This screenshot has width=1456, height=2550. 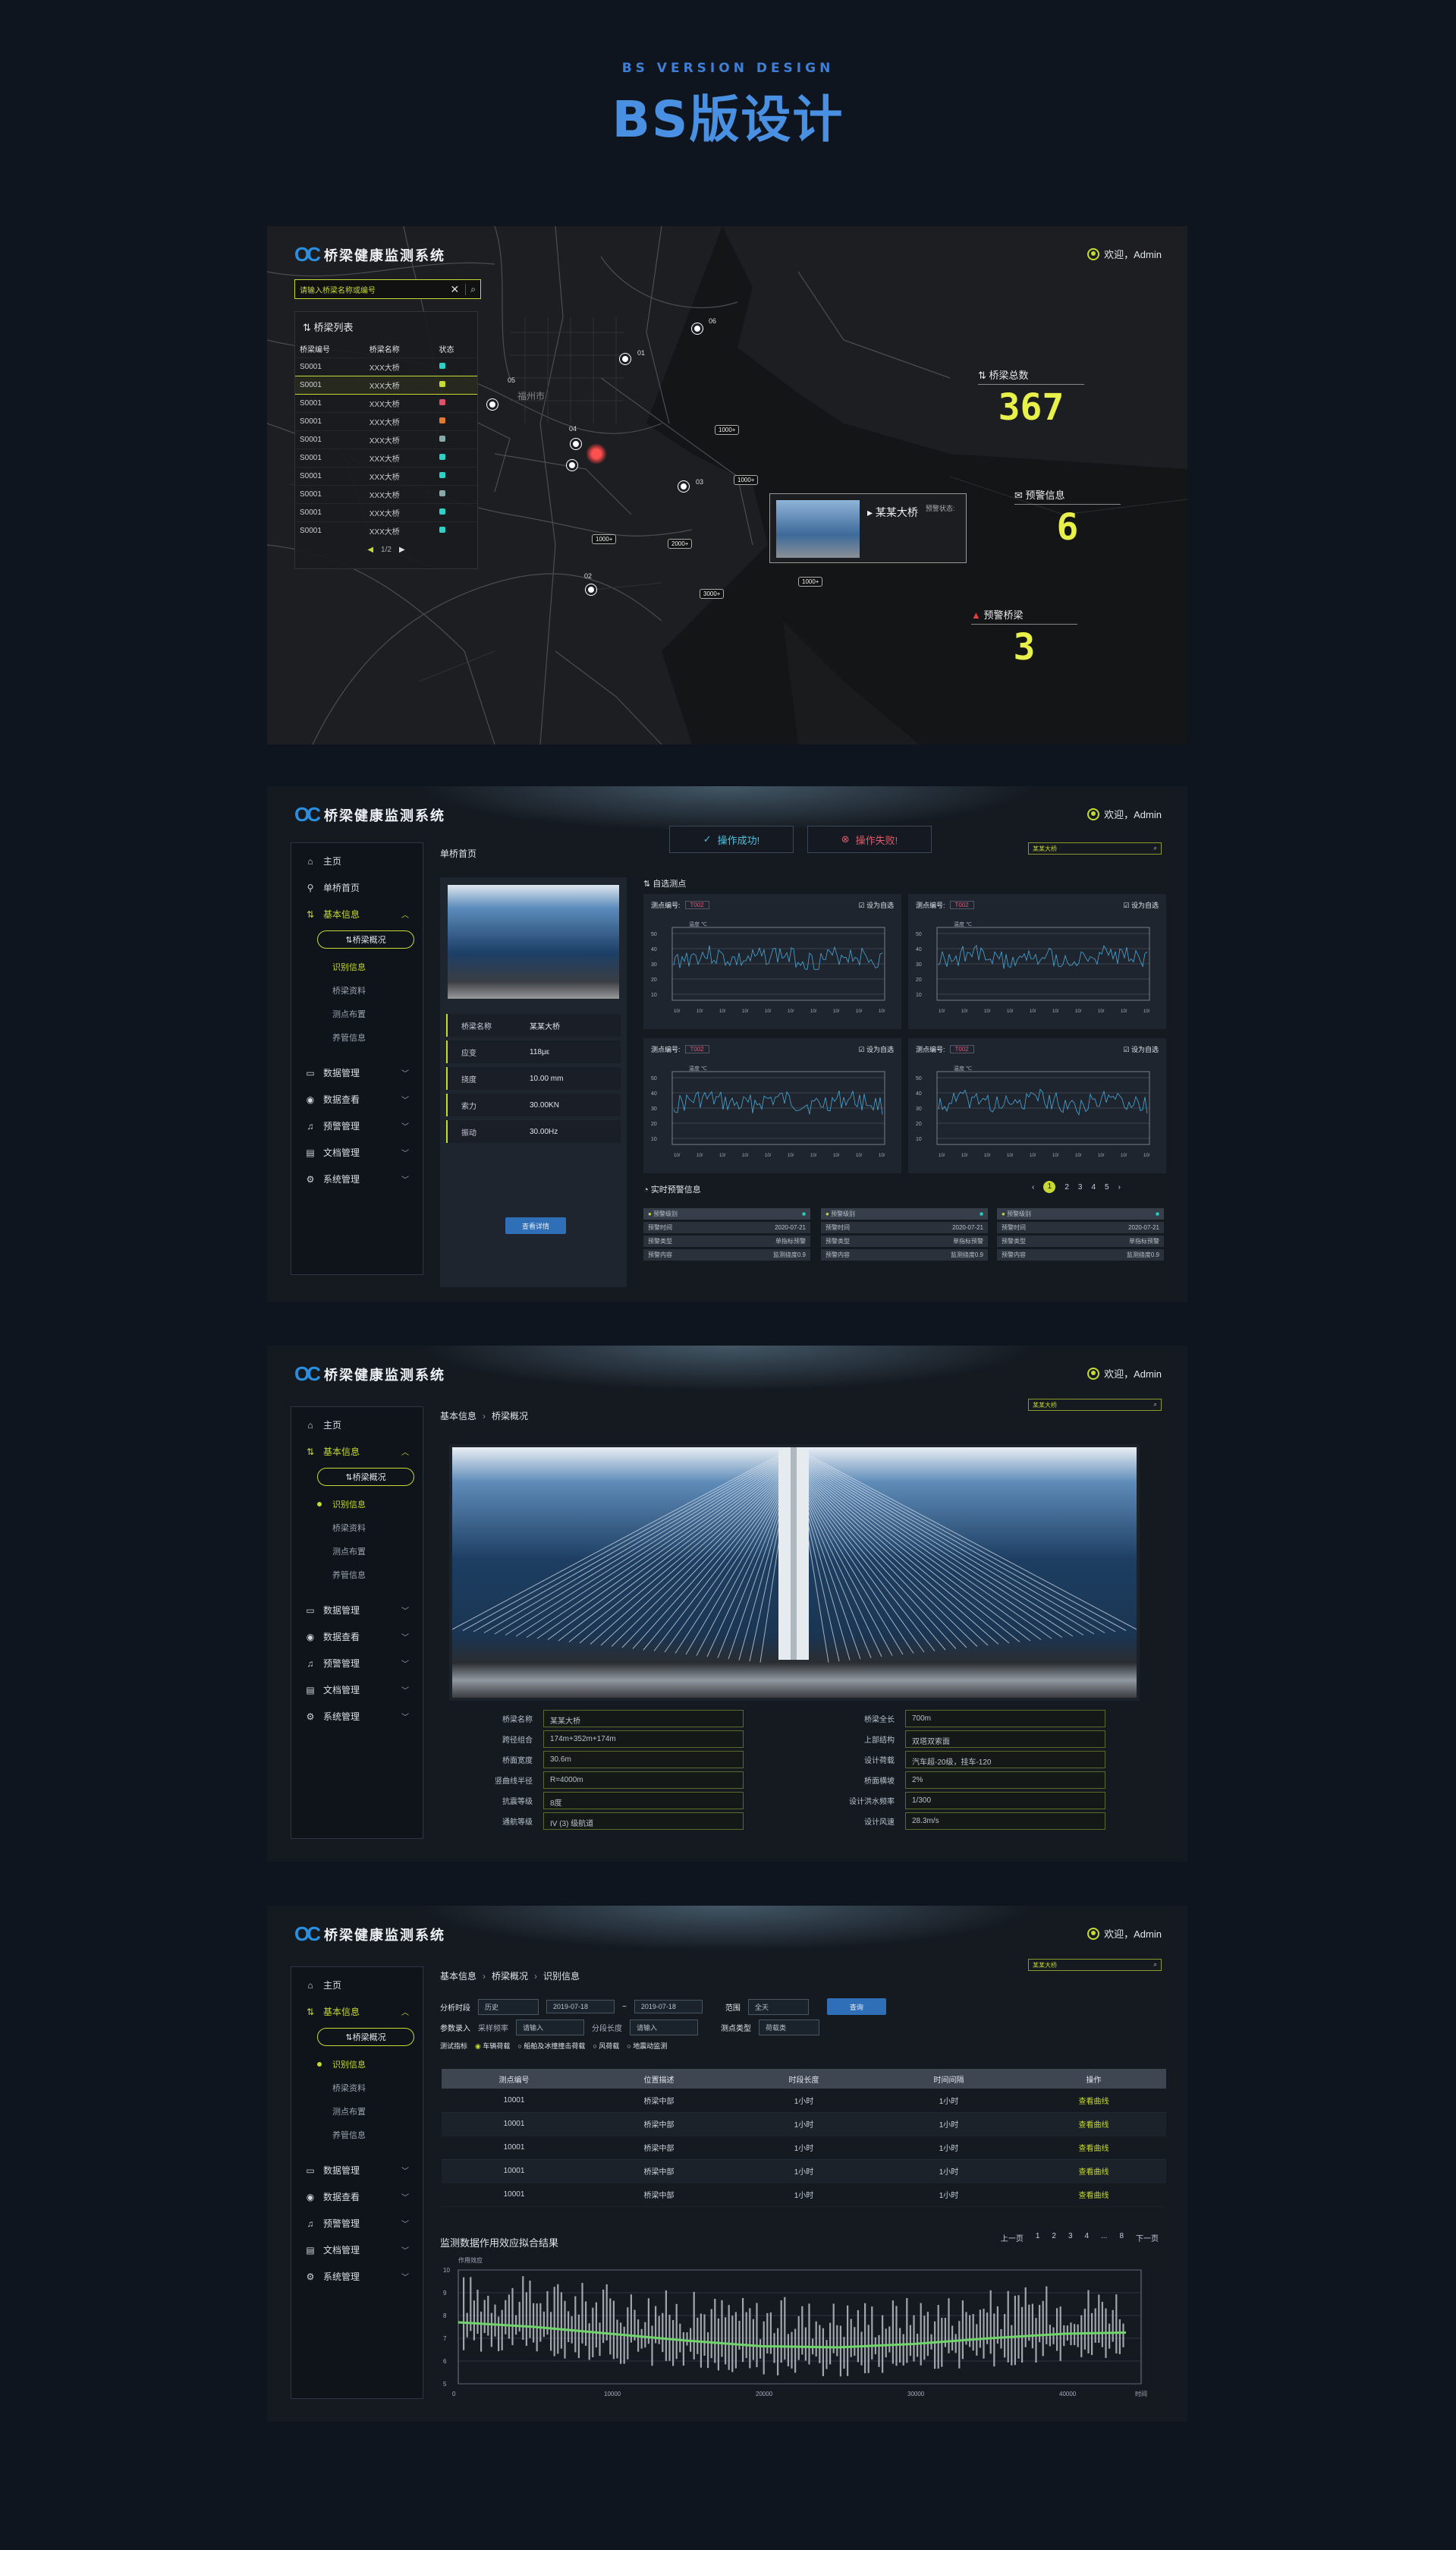 I want to click on sidebar-item: ⚲ 单桥首页, so click(x=357, y=887).